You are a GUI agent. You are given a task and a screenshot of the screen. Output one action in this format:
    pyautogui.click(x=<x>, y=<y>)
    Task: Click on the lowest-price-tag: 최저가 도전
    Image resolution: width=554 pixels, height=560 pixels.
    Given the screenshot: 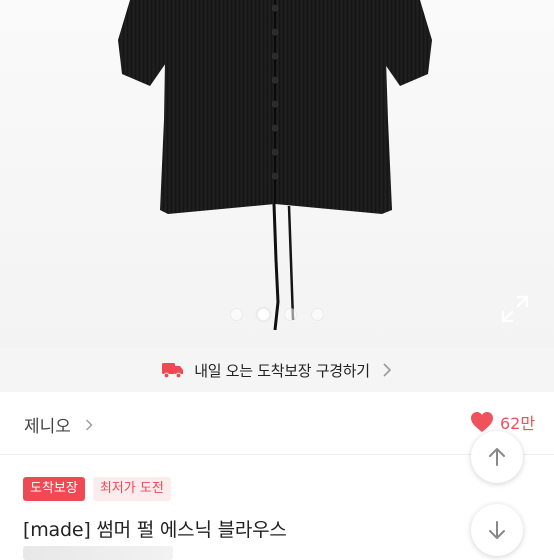 What is the action you would take?
    pyautogui.click(x=131, y=489)
    